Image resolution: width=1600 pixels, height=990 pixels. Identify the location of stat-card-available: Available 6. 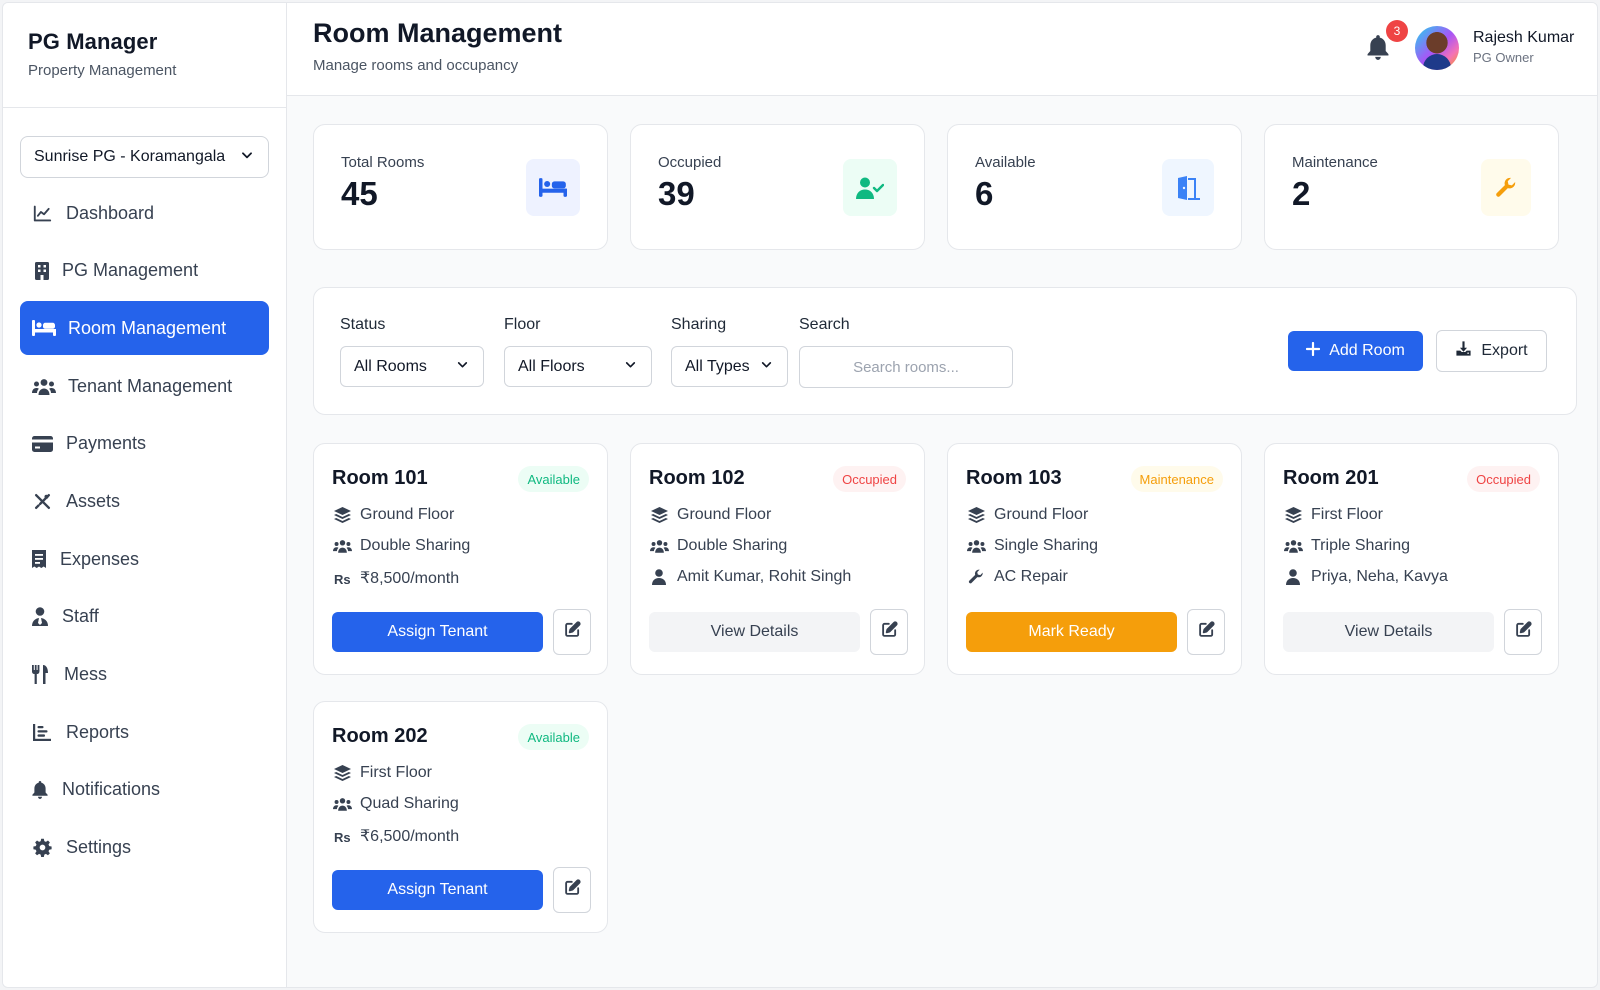
(1094, 187).